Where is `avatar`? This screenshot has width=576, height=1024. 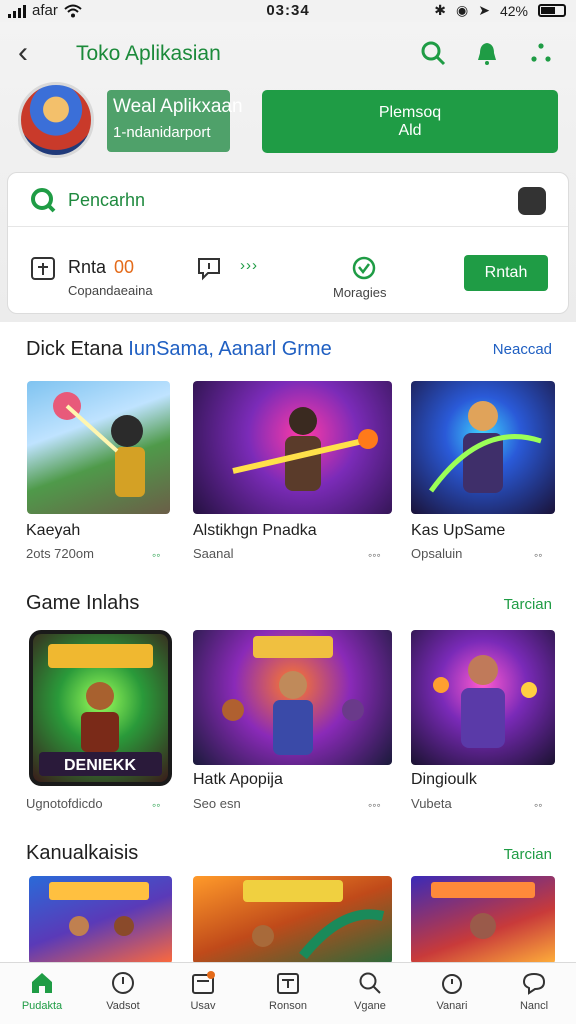 avatar is located at coordinates (56, 120).